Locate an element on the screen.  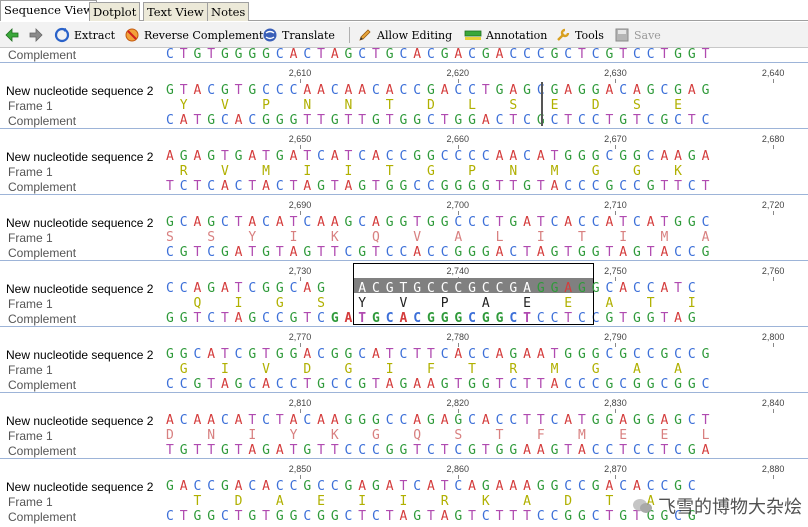
position-tick-label: 2,640 is located at coordinates (773, 73).